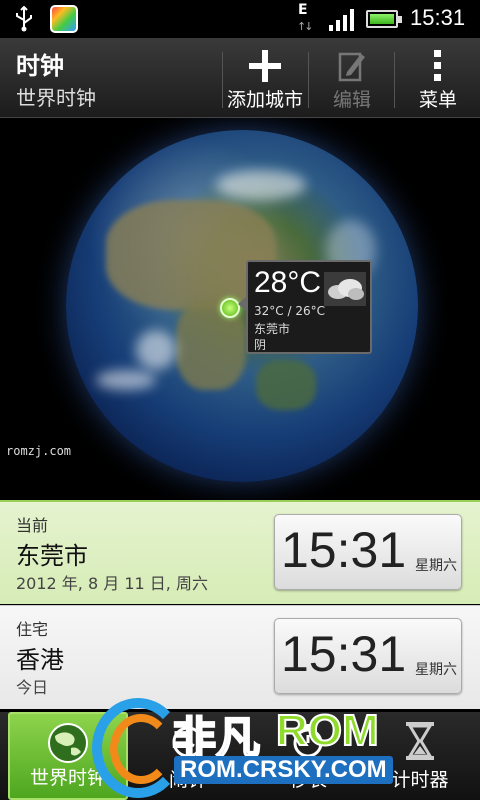  I want to click on weather-popup: 28°C 32°C / 26°C 东莞市 阴, so click(305, 307).